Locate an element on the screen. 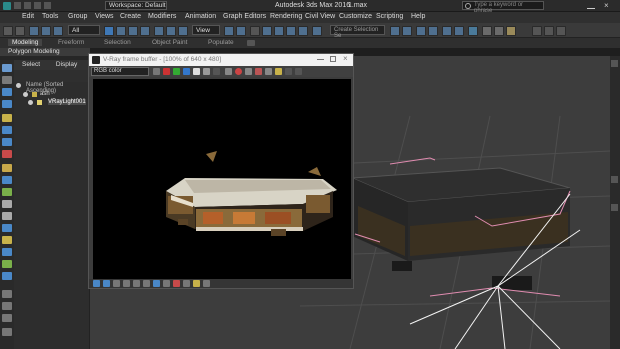 The image size is (620, 349). angle-snap-icon is located at coordinates (279, 31).